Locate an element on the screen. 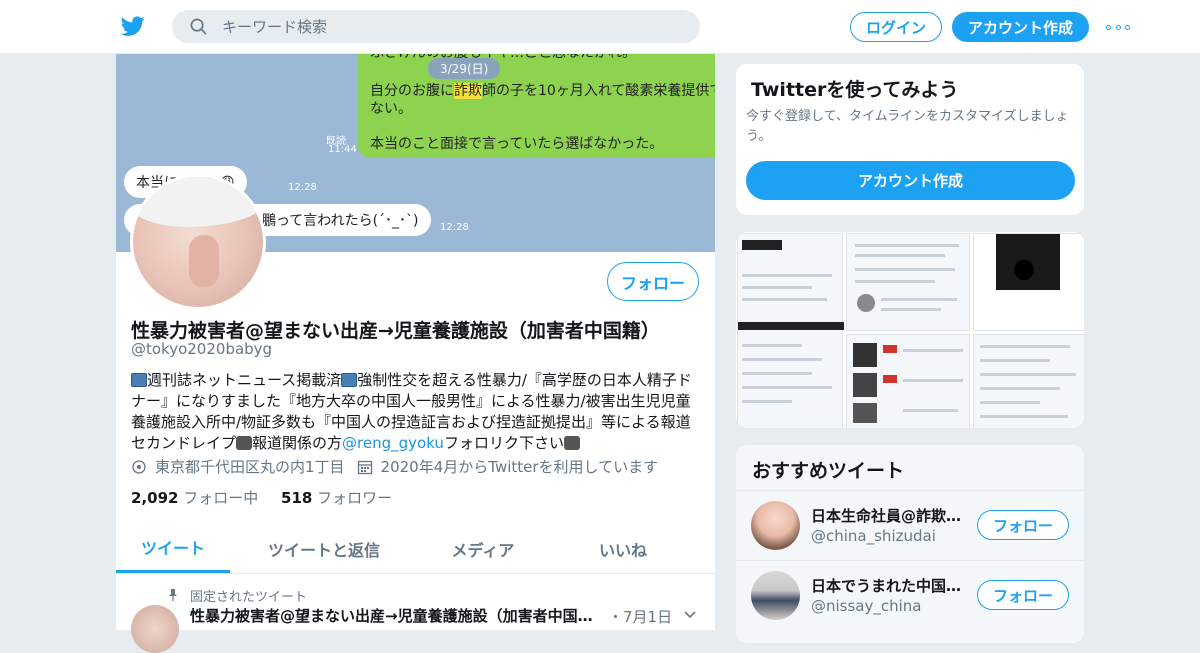 The height and width of the screenshot is (653, 1200). tweet-date: ・7月1日 is located at coordinates (640, 616).